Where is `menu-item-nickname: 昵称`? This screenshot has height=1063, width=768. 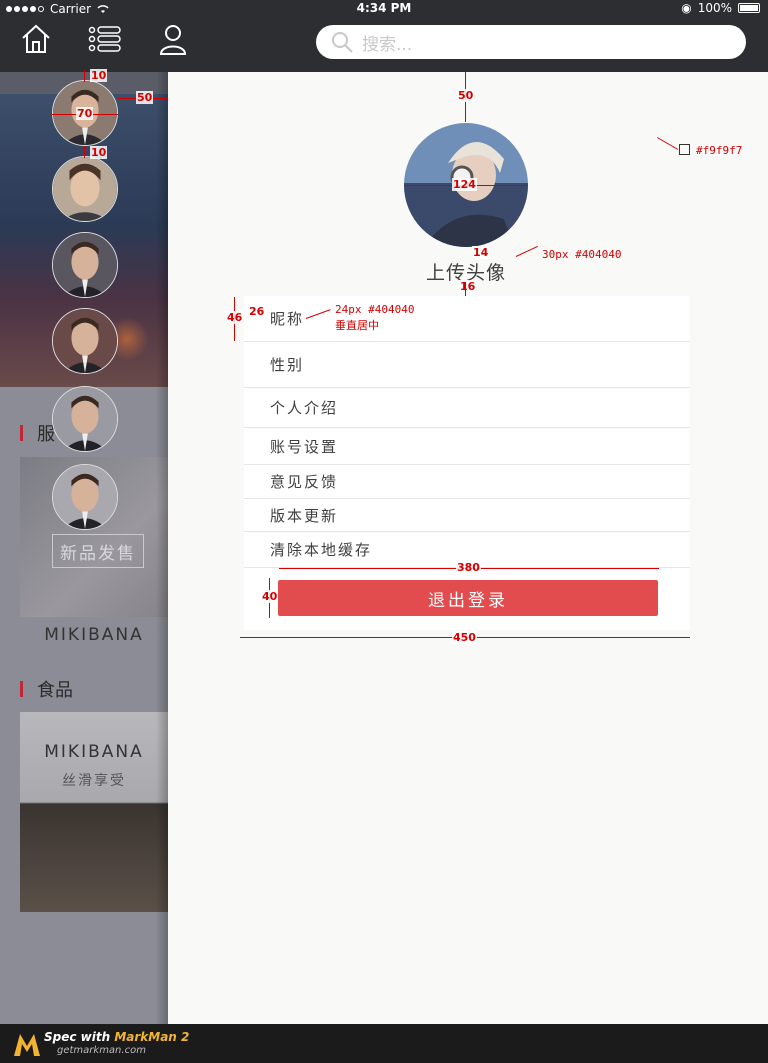
menu-item-nickname: 昵称 is located at coordinates (467, 319).